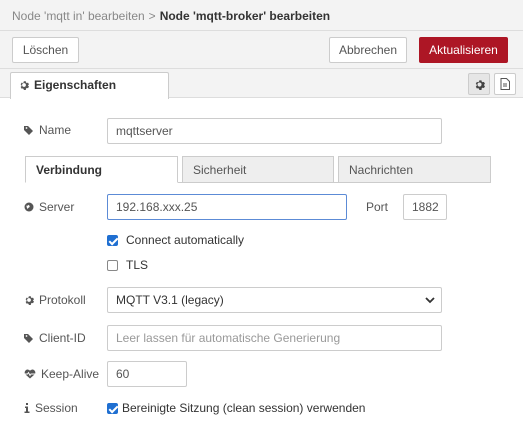  I want to click on cancel-button: Abbrechen, so click(368, 50).